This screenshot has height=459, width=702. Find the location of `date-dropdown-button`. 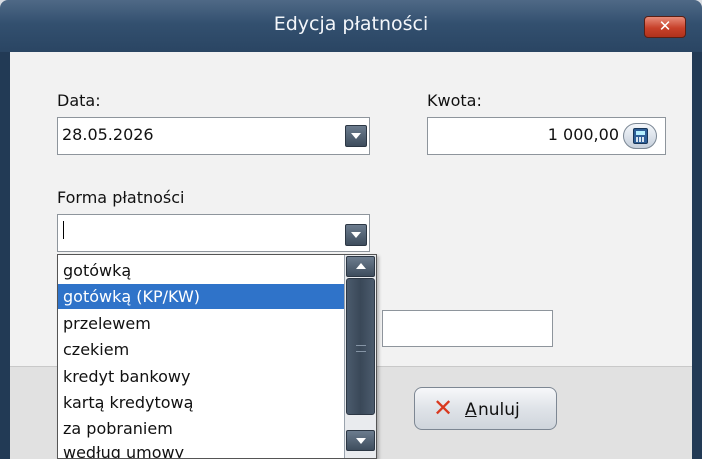

date-dropdown-button is located at coordinates (356, 136).